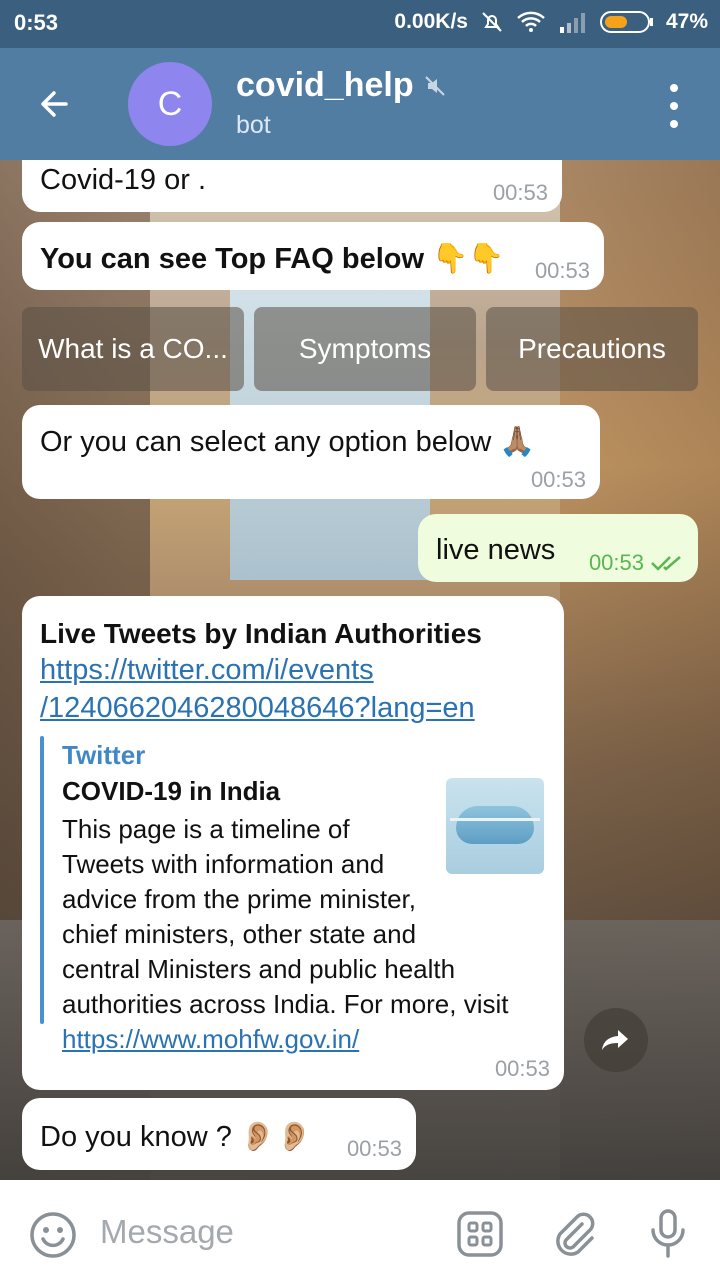 The height and width of the screenshot is (1280, 720). Describe the element at coordinates (626, 22) in the screenshot. I see `battery-icon` at that location.